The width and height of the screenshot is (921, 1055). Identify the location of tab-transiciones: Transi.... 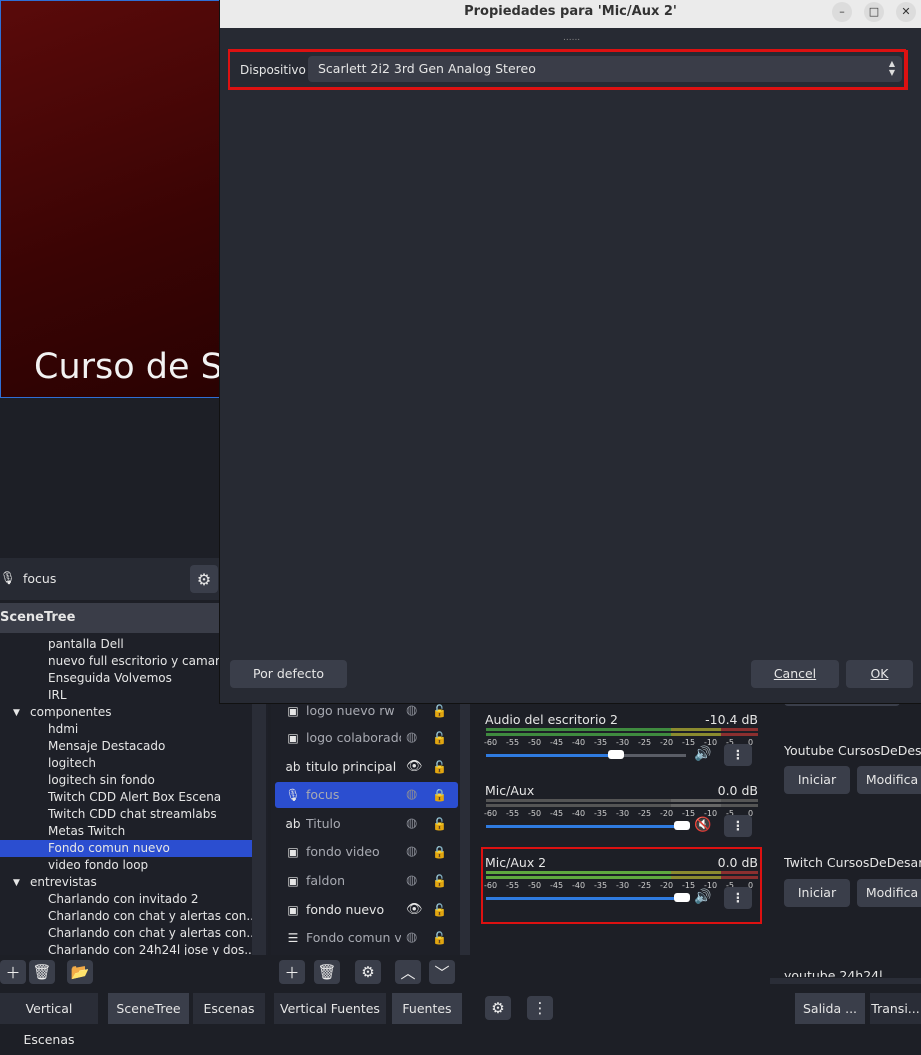
(895, 1008).